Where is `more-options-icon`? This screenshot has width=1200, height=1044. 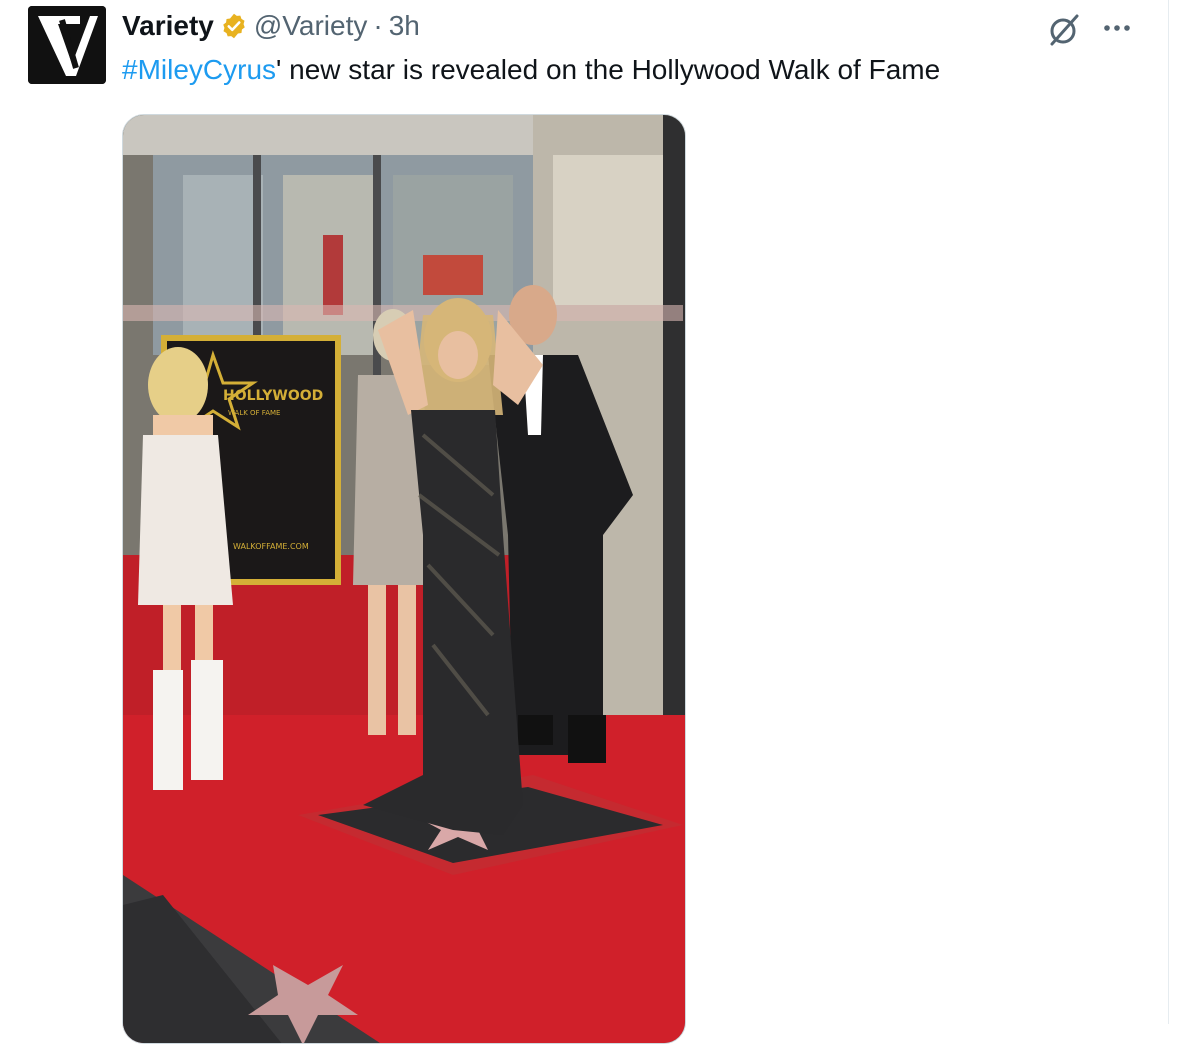 more-options-icon is located at coordinates (1117, 28).